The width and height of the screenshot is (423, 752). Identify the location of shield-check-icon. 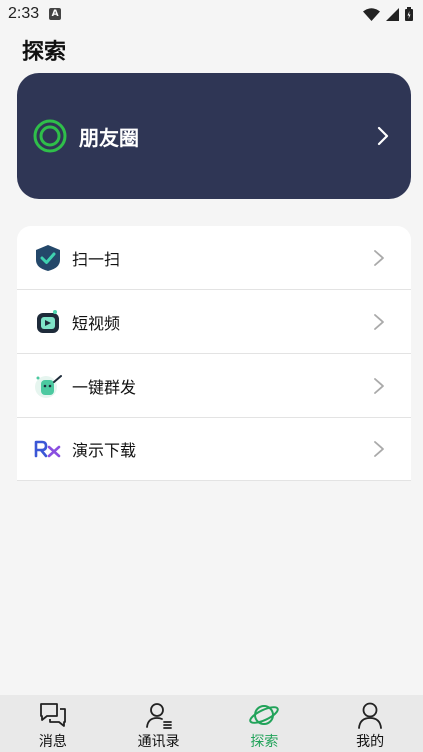
(48, 258).